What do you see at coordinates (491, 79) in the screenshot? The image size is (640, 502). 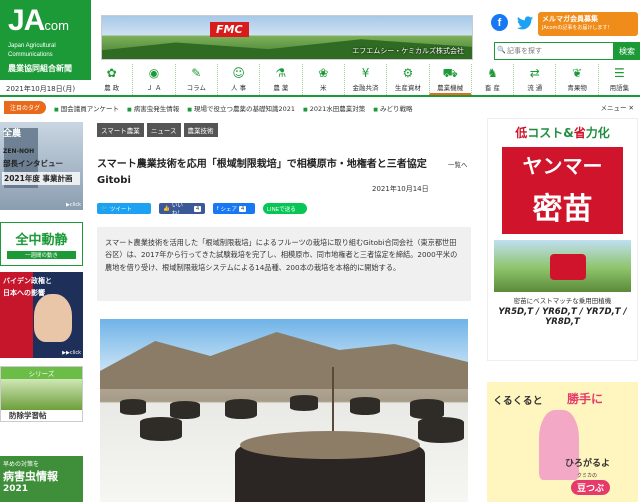 I see `nav-item-livestock: ♞ 畜 産` at bounding box center [491, 79].